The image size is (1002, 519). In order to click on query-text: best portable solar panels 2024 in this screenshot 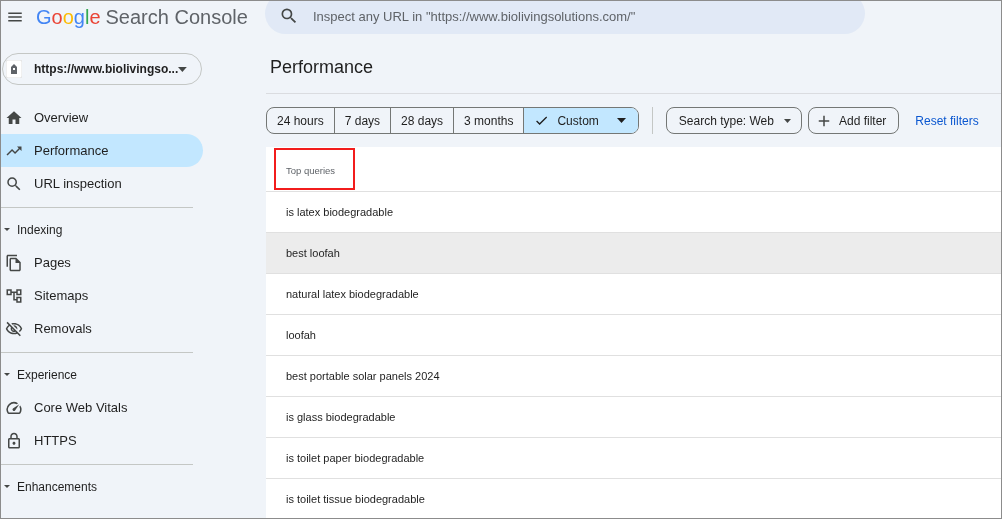, I will do `click(363, 376)`.